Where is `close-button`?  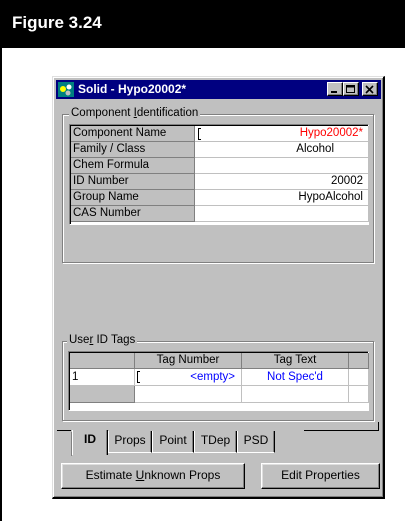
close-button is located at coordinates (370, 89).